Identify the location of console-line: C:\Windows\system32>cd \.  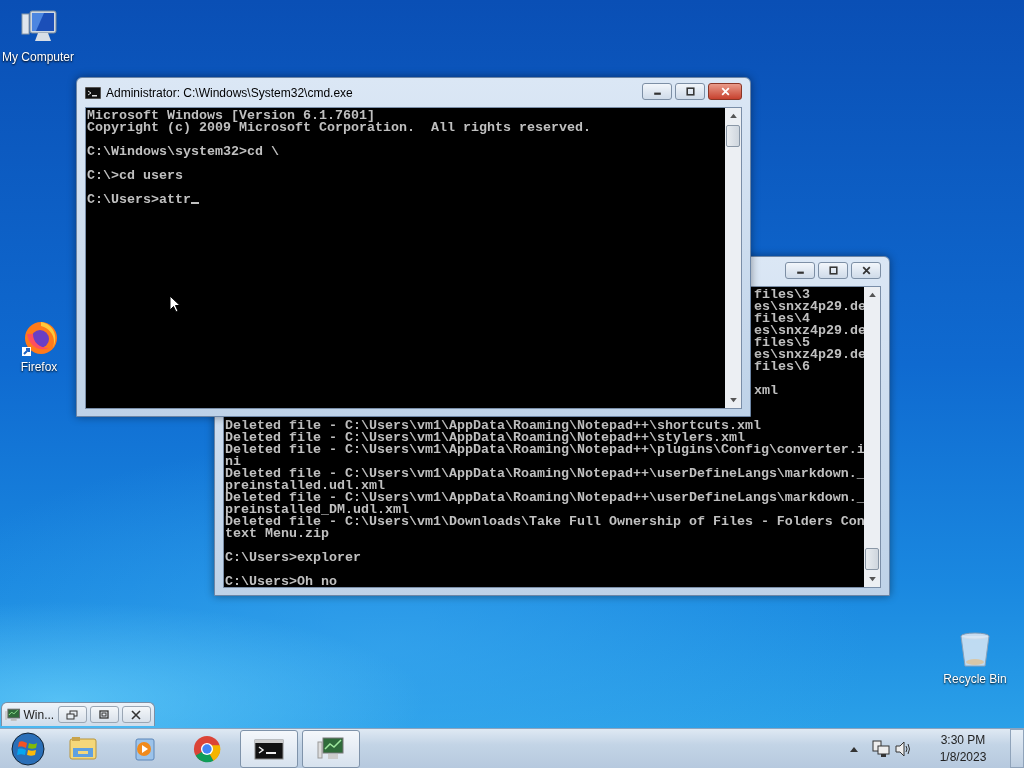
(183, 152).